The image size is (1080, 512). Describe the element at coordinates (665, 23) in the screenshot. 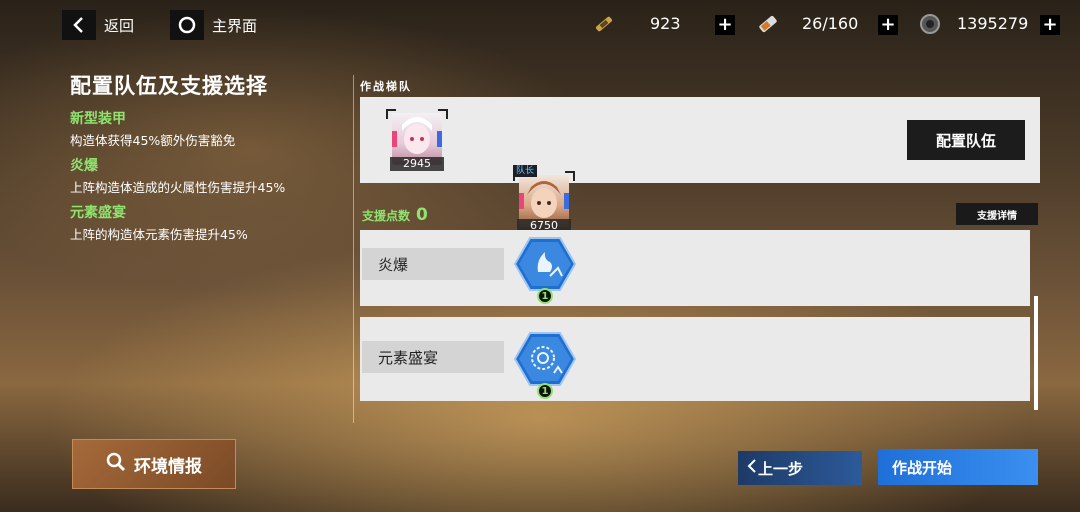

I see `resource-value-key: 923` at that location.